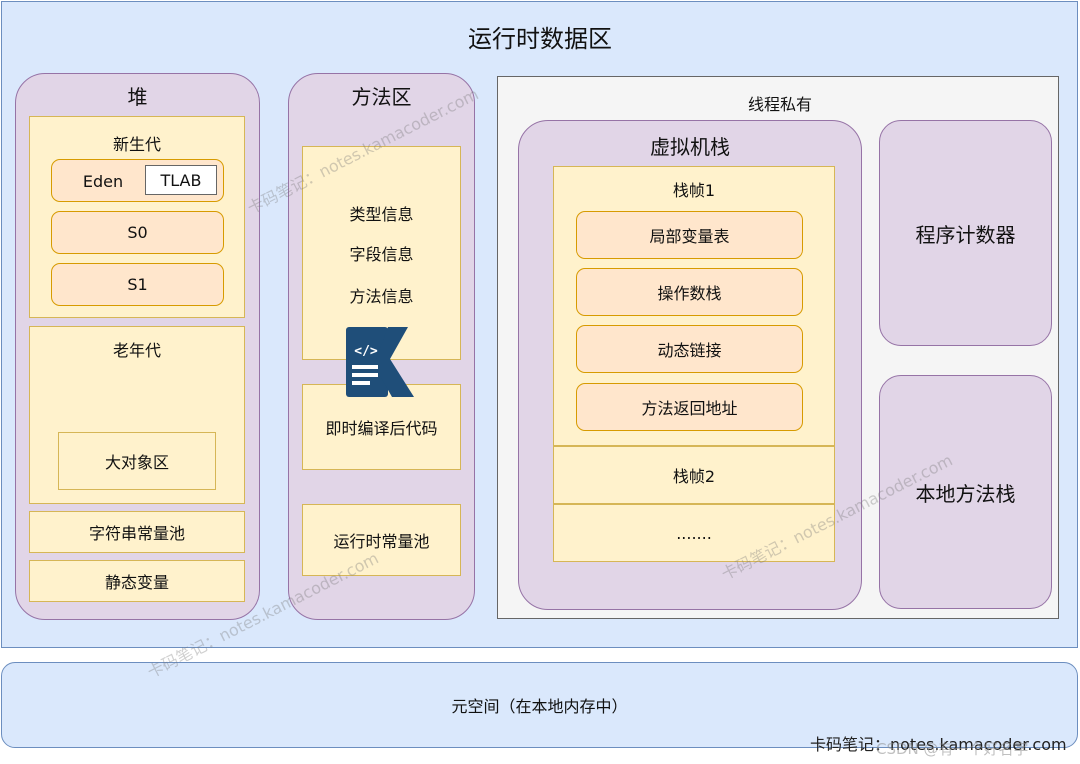 The image size is (1080, 764). What do you see at coordinates (694, 190) in the screenshot?
I see `stack-frame-1-title: 栈帧1` at bounding box center [694, 190].